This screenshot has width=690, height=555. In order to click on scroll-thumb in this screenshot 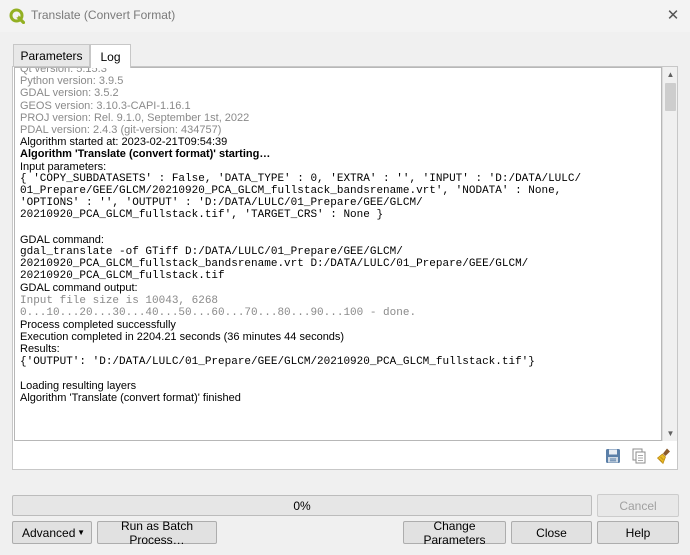, I will do `click(670, 97)`.